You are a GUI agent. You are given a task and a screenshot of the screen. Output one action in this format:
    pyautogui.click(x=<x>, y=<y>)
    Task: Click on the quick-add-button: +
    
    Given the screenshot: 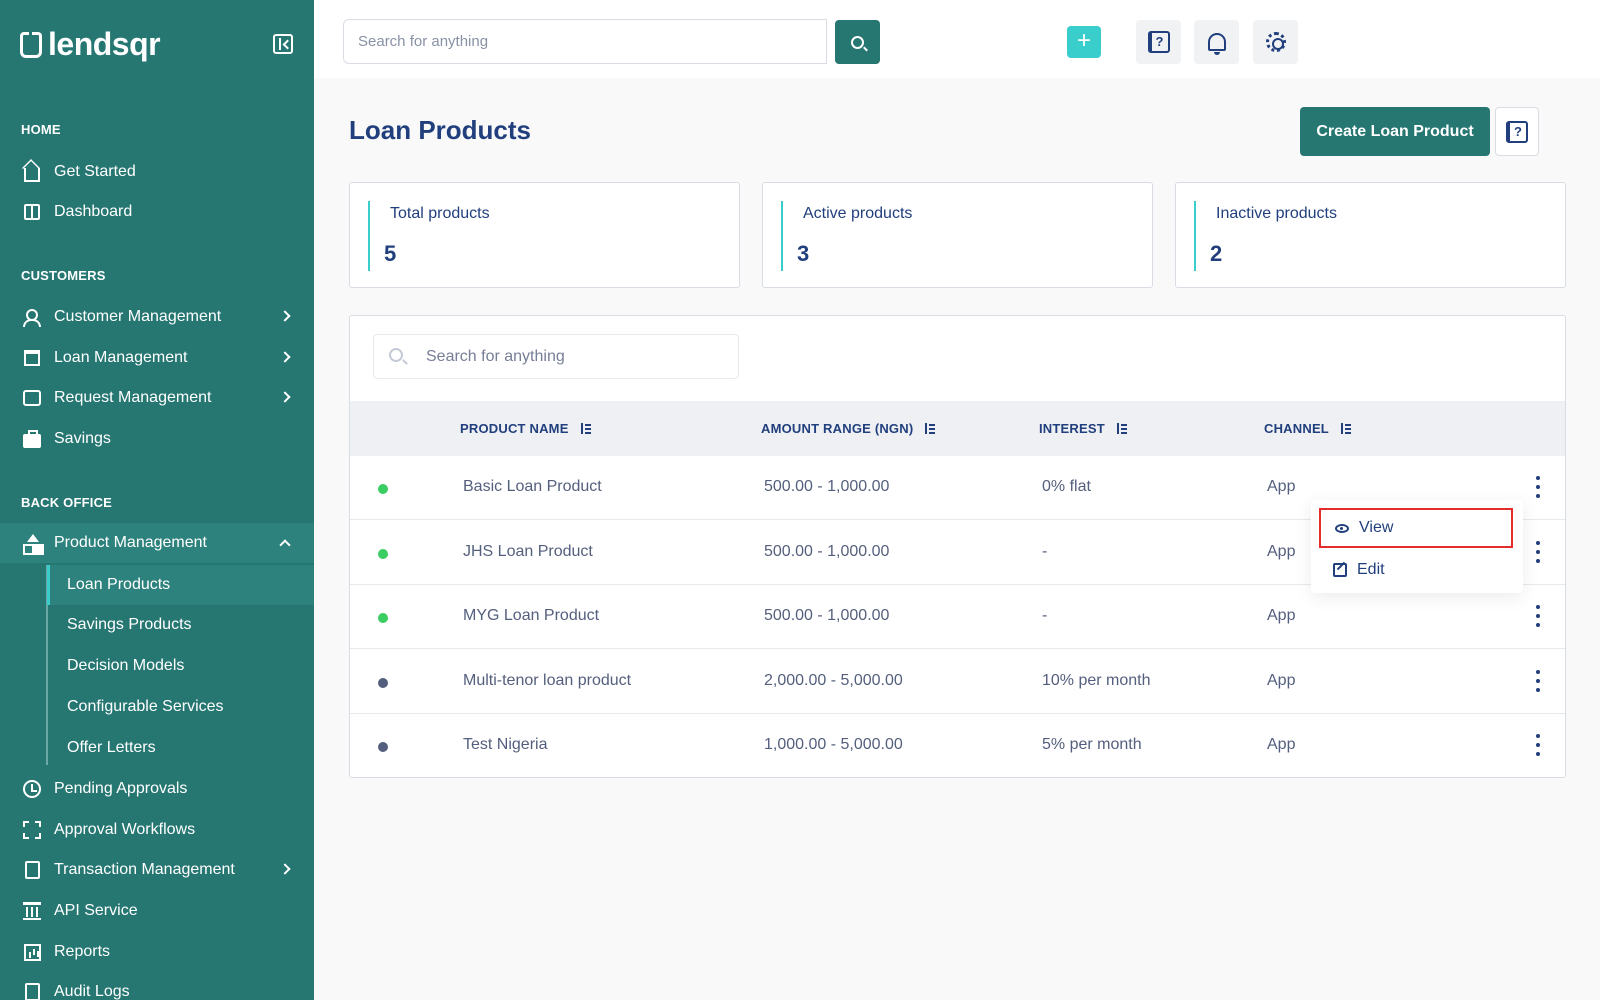 What is the action you would take?
    pyautogui.click(x=1084, y=42)
    